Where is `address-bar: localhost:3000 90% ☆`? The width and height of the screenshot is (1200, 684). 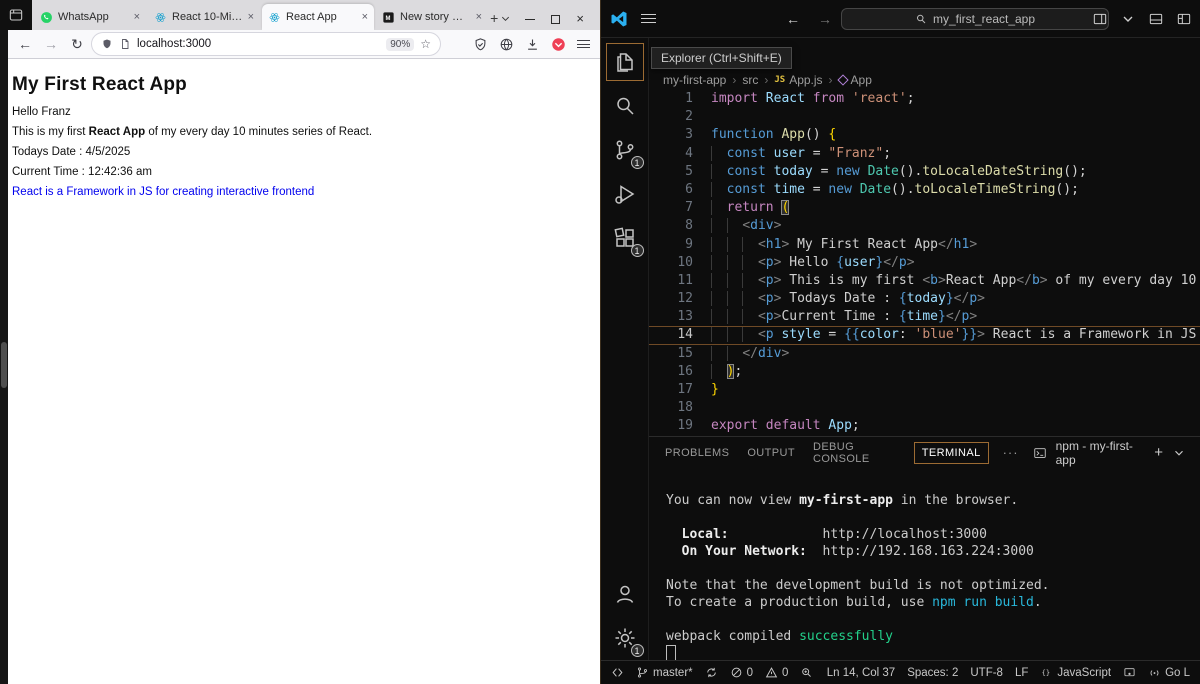
address-bar: localhost:3000 90% ☆ is located at coordinates (266, 44).